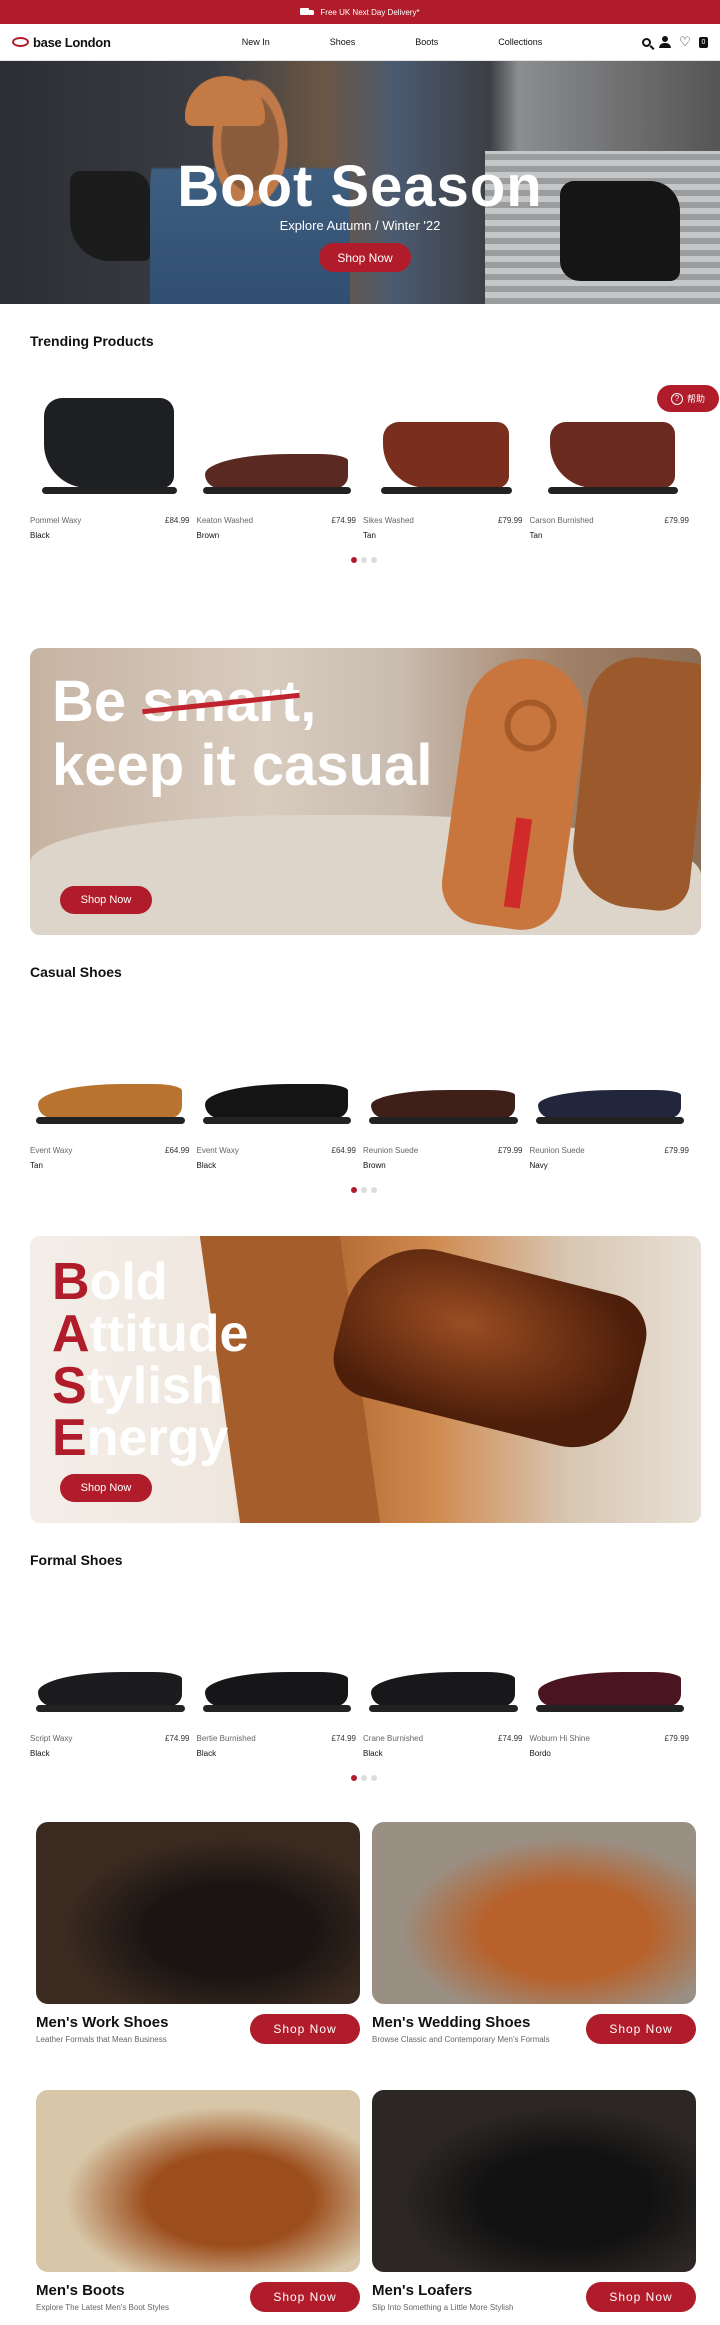  I want to click on formal-carousel-dots, so click(364, 1778).